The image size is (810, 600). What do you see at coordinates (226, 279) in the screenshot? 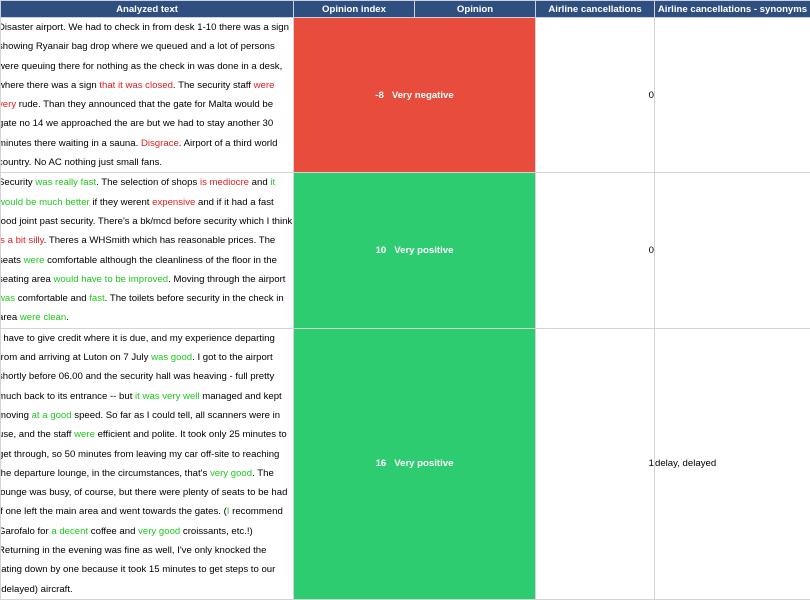
I see `text-segment: . Moving through the airport` at bounding box center [226, 279].